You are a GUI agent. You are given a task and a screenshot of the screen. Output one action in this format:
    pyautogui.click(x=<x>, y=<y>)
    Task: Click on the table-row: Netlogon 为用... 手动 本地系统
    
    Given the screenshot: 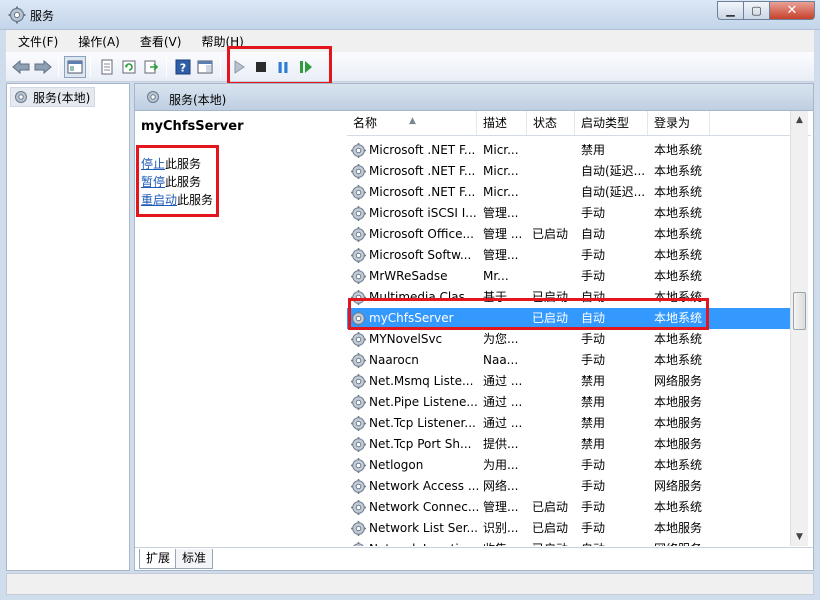 What is the action you would take?
    pyautogui.click(x=569, y=465)
    